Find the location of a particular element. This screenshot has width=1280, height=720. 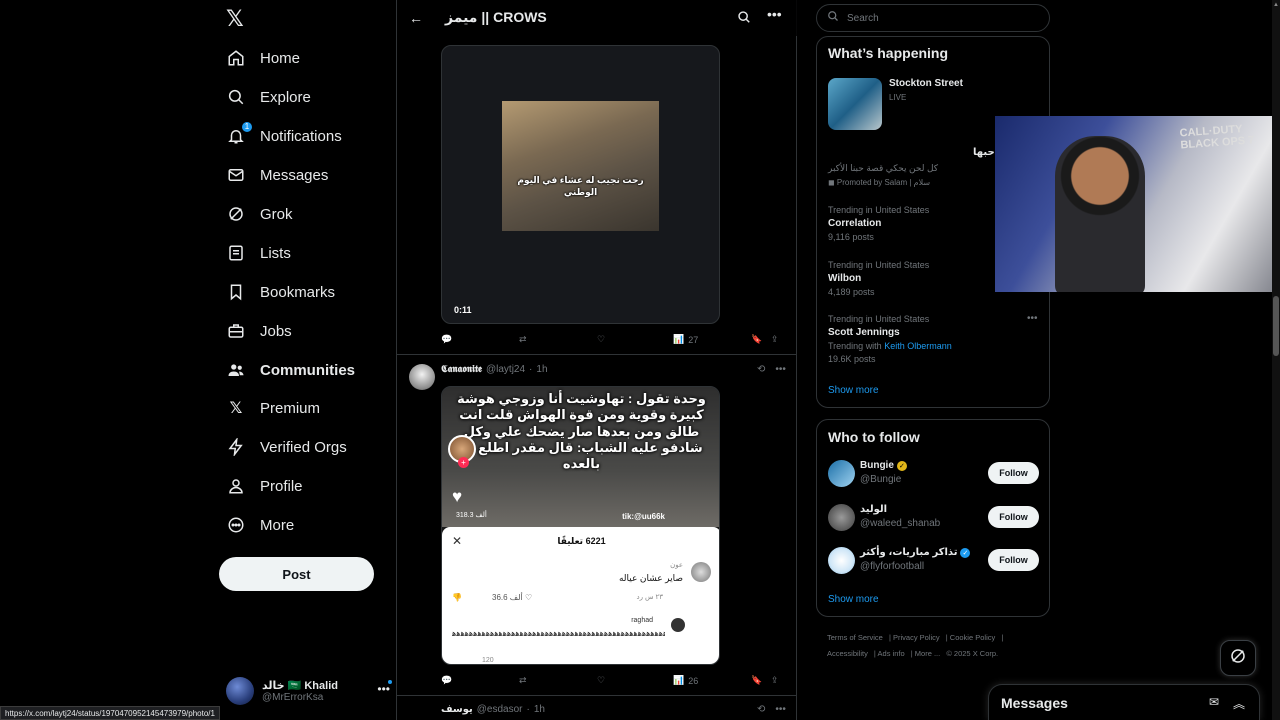

post-video: رحت نجيب له عشاء في اليوم الوطني 0:11 is located at coordinates (580, 184).